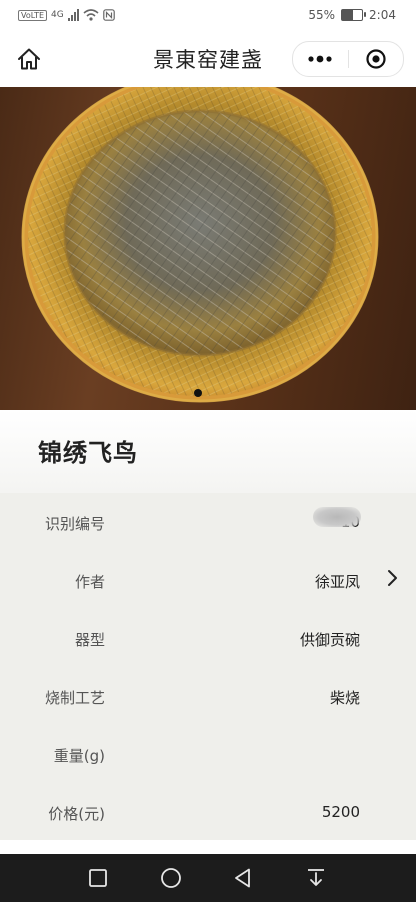 The height and width of the screenshot is (902, 416). I want to click on signal-icon, so click(73, 15).